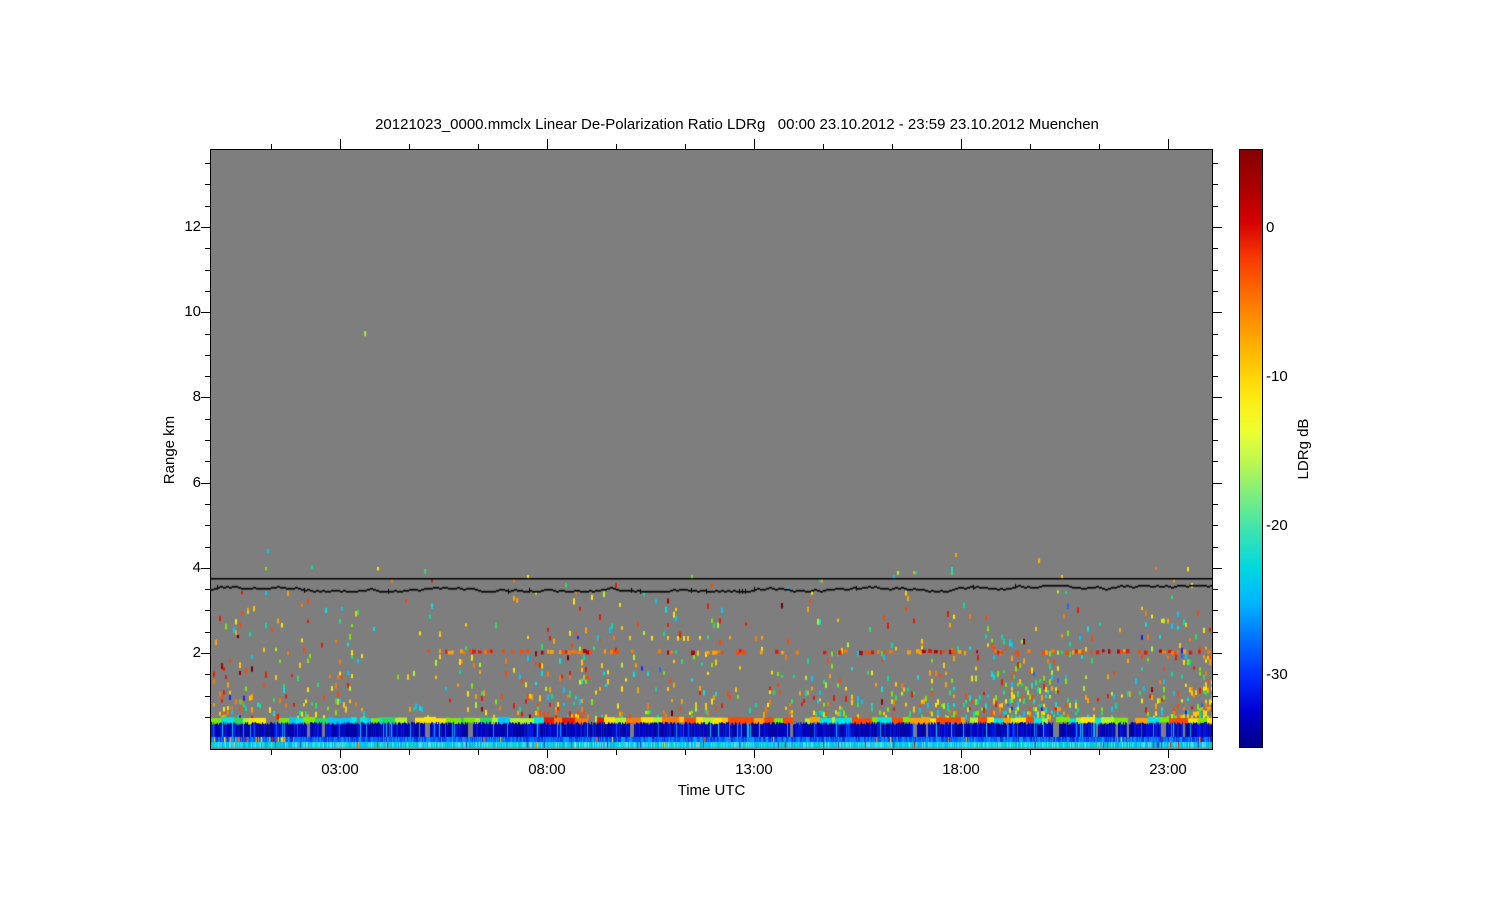 Image resolution: width=1500 pixels, height=900 pixels. Describe the element at coordinates (1277, 525) in the screenshot. I see `colorbar-tick-label: -20` at that location.